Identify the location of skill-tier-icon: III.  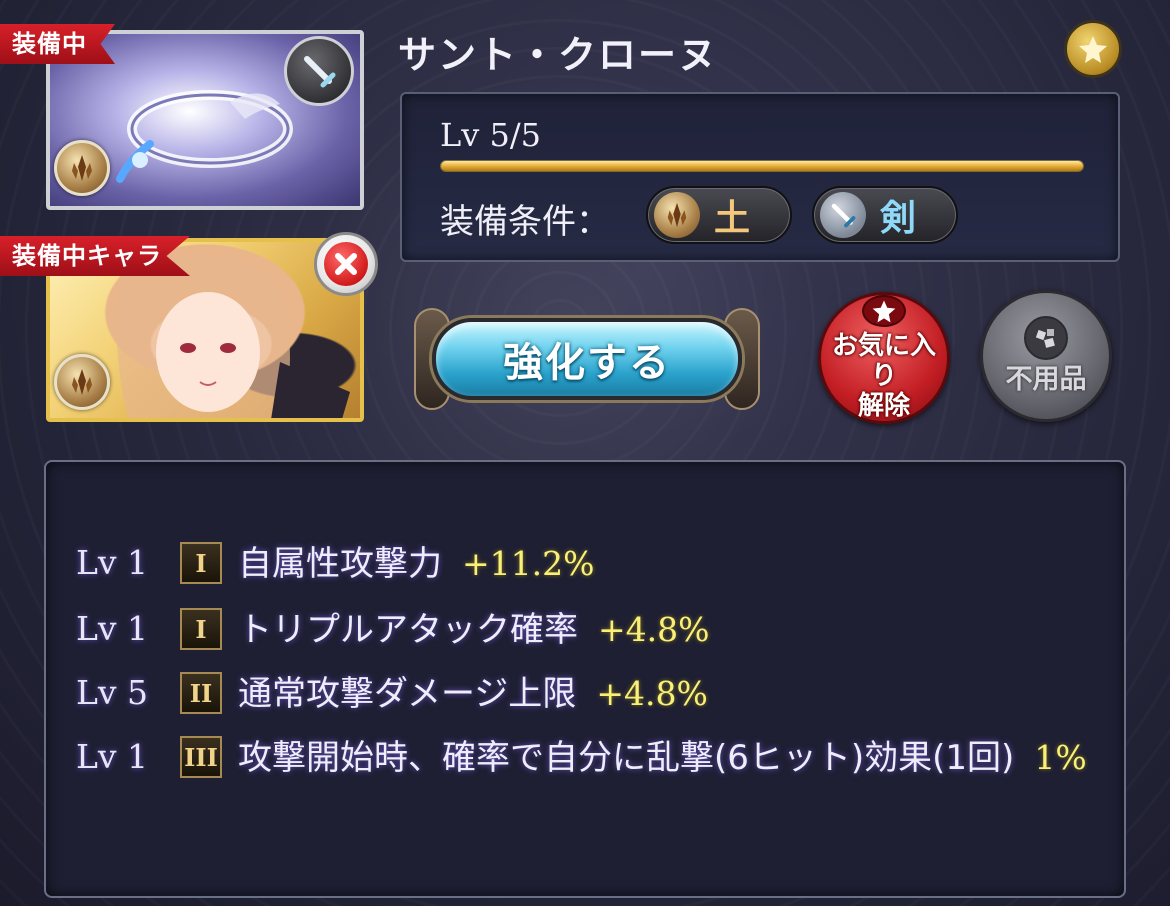
(201, 757).